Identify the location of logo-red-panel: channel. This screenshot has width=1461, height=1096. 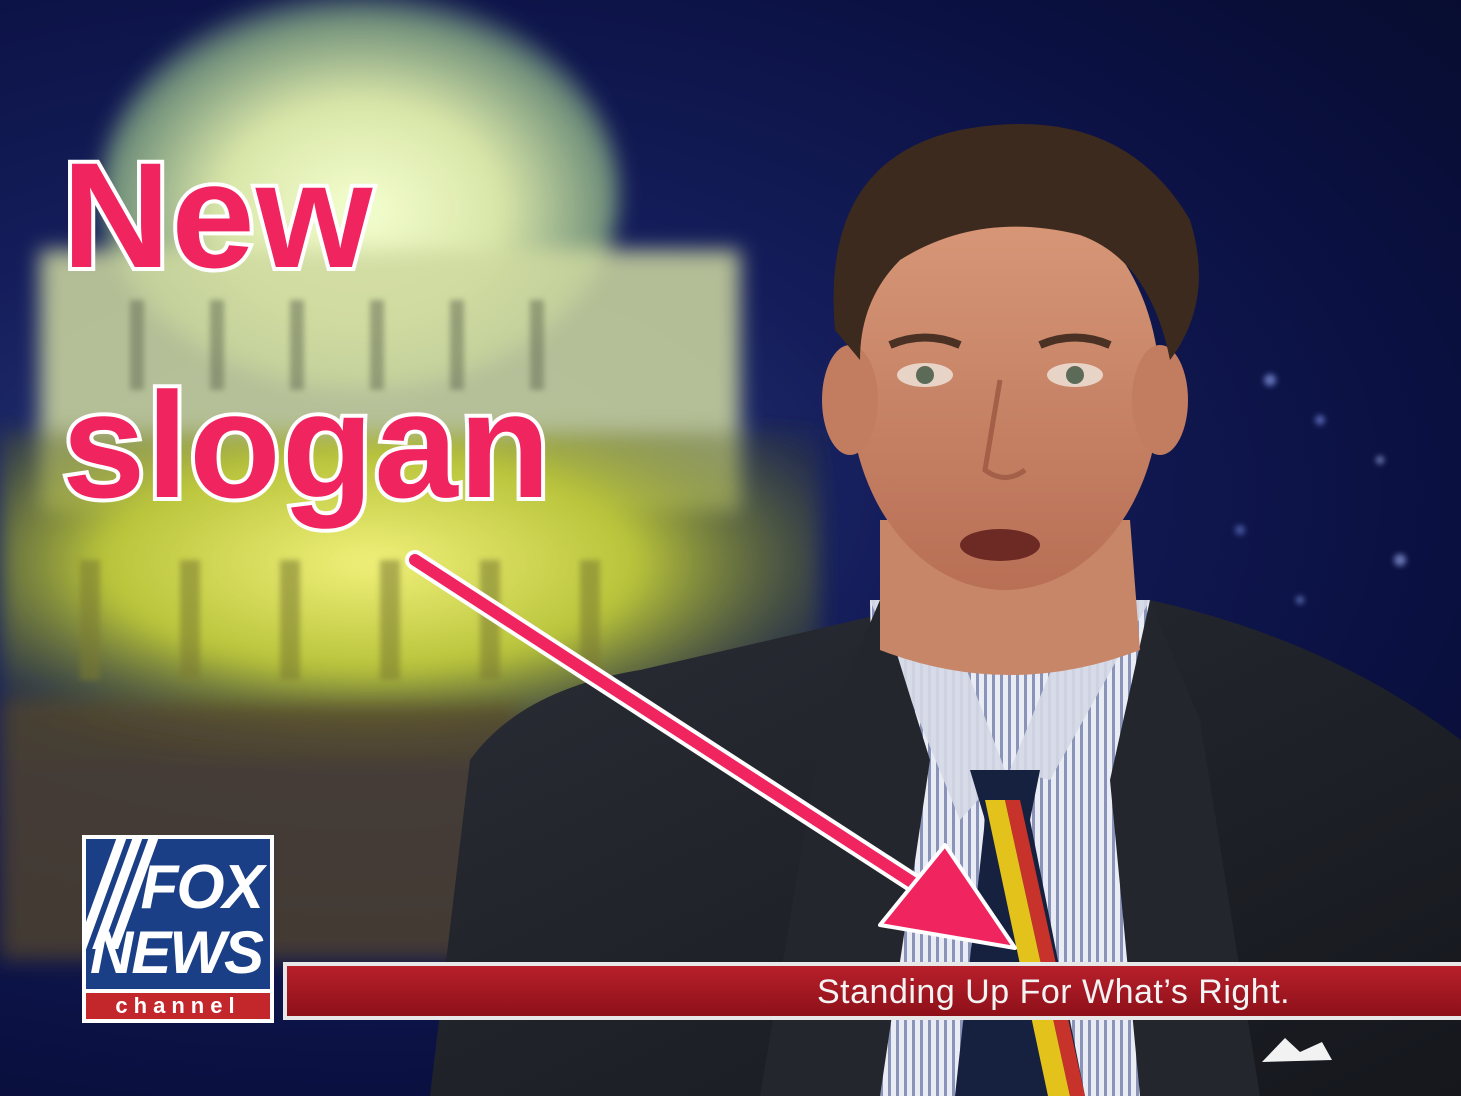
(178, 1006).